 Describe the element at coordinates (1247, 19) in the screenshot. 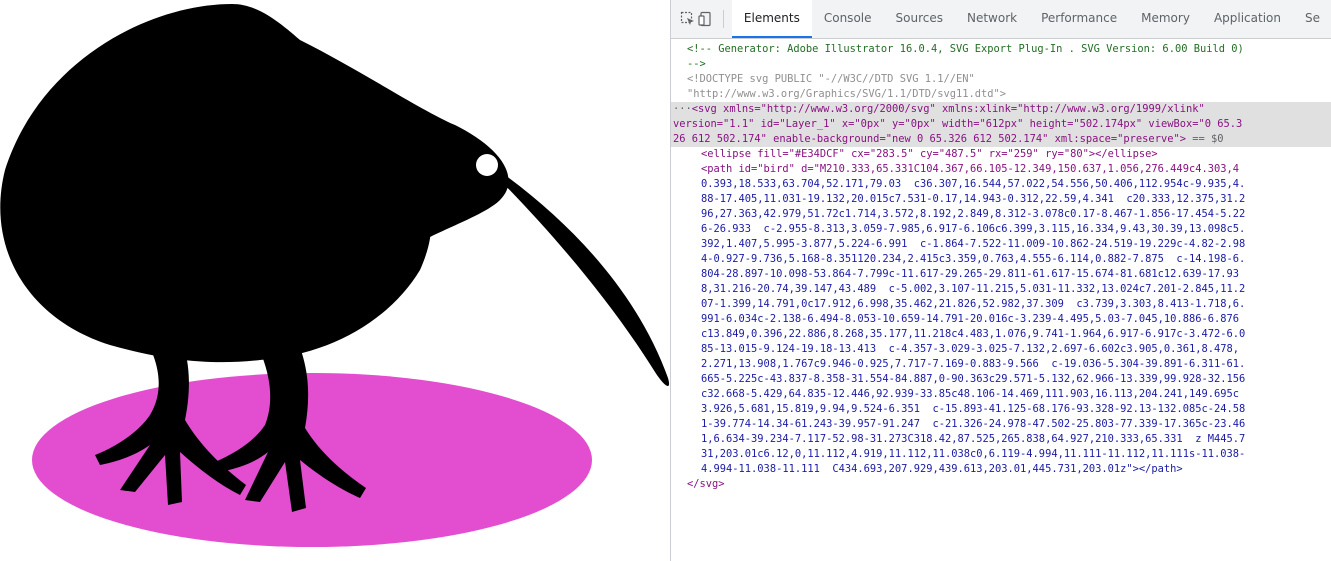

I see `tab-application: Application` at that location.